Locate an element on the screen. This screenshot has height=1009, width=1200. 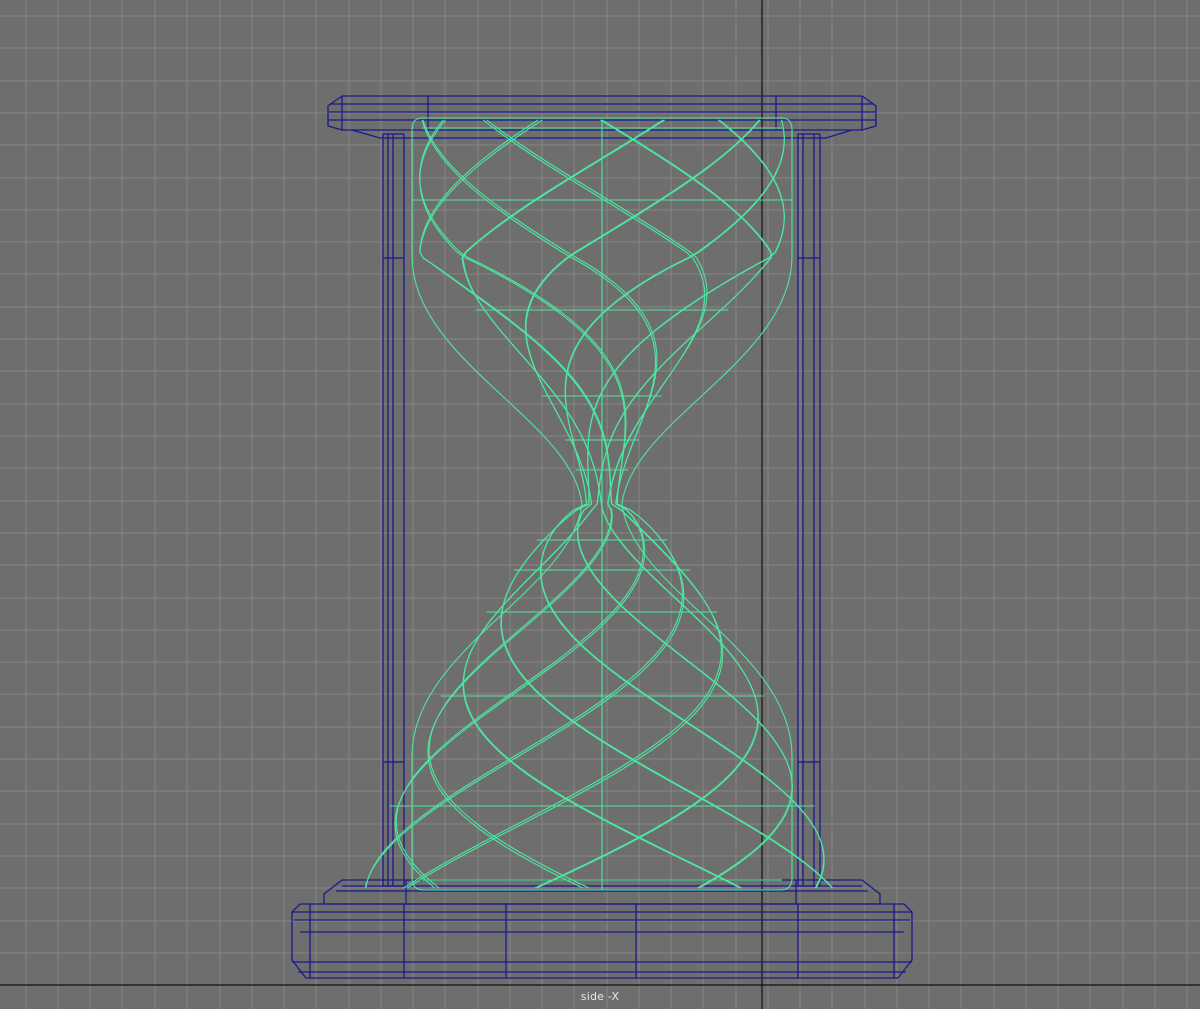
base-block-outline is located at coordinates (602, 941).